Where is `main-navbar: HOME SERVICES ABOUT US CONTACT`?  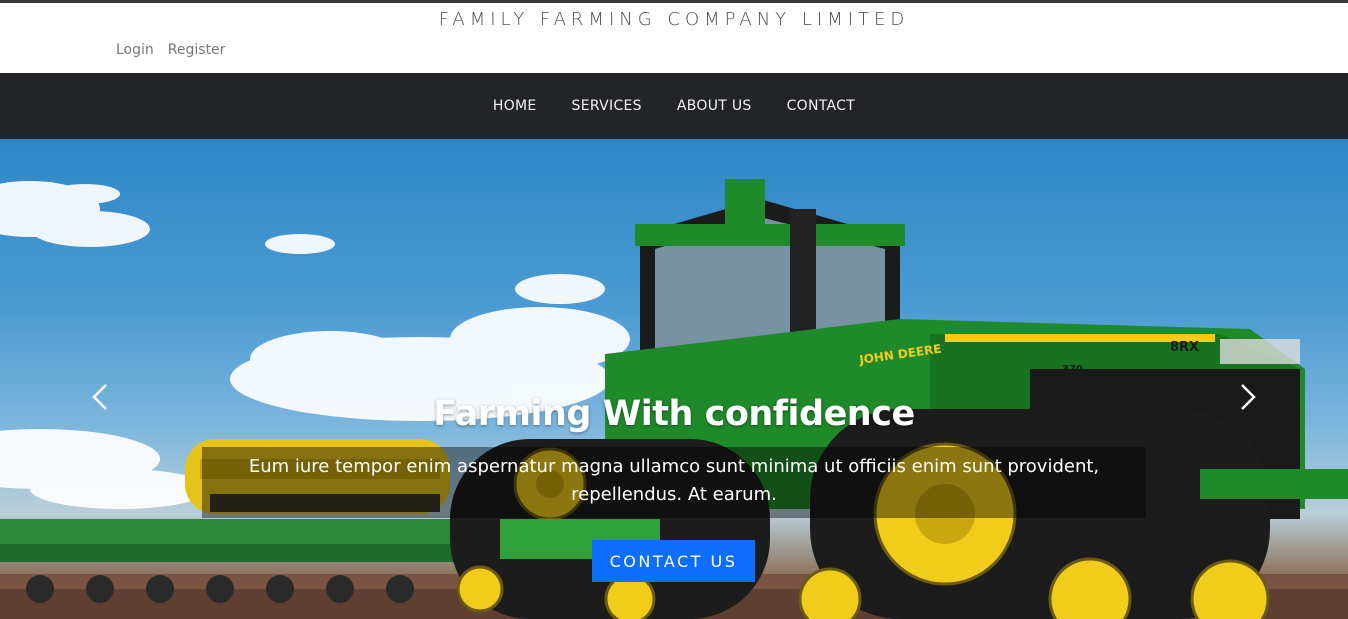 main-navbar: HOME SERVICES ABOUT US CONTACT is located at coordinates (674, 106).